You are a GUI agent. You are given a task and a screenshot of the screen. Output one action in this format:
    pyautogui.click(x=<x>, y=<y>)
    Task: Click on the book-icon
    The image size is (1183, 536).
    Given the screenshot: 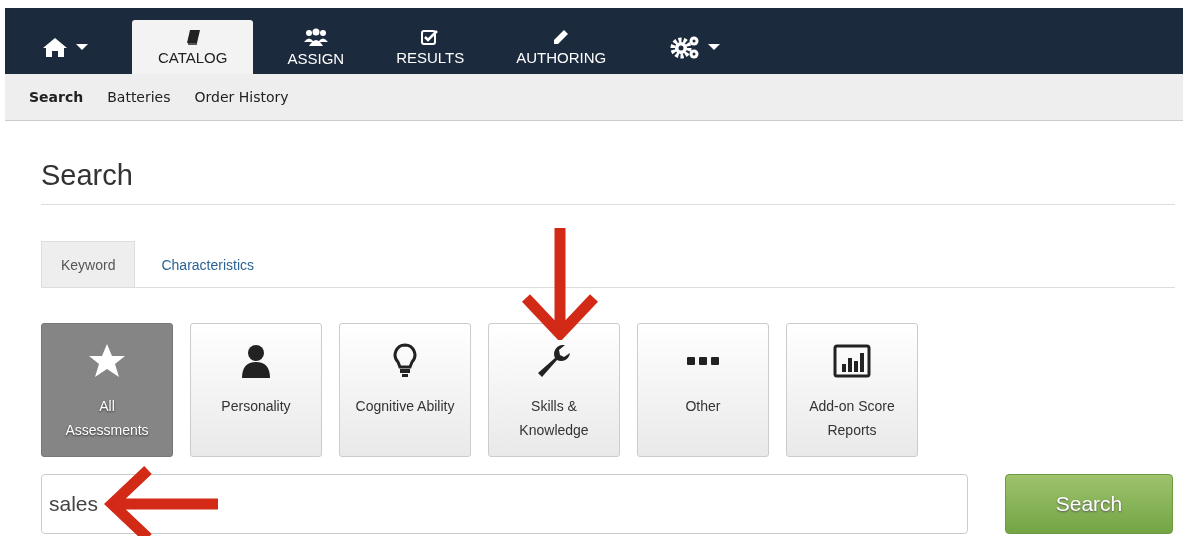 What is the action you would take?
    pyautogui.click(x=192, y=36)
    